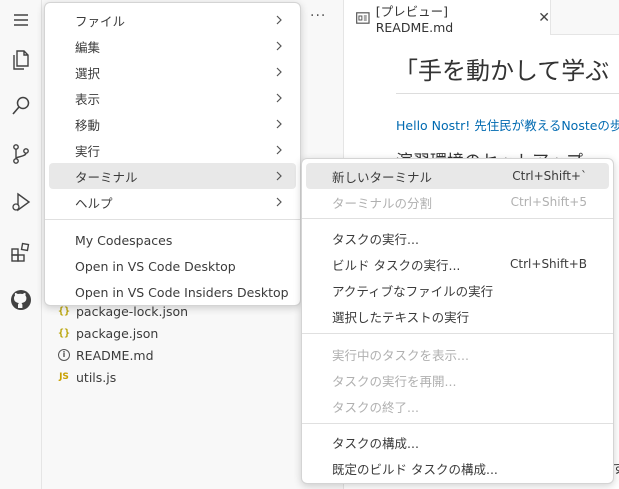 This screenshot has height=489, width=619. Describe the element at coordinates (106, 177) in the screenshot. I see `menu-item-label: ターミナル` at that location.